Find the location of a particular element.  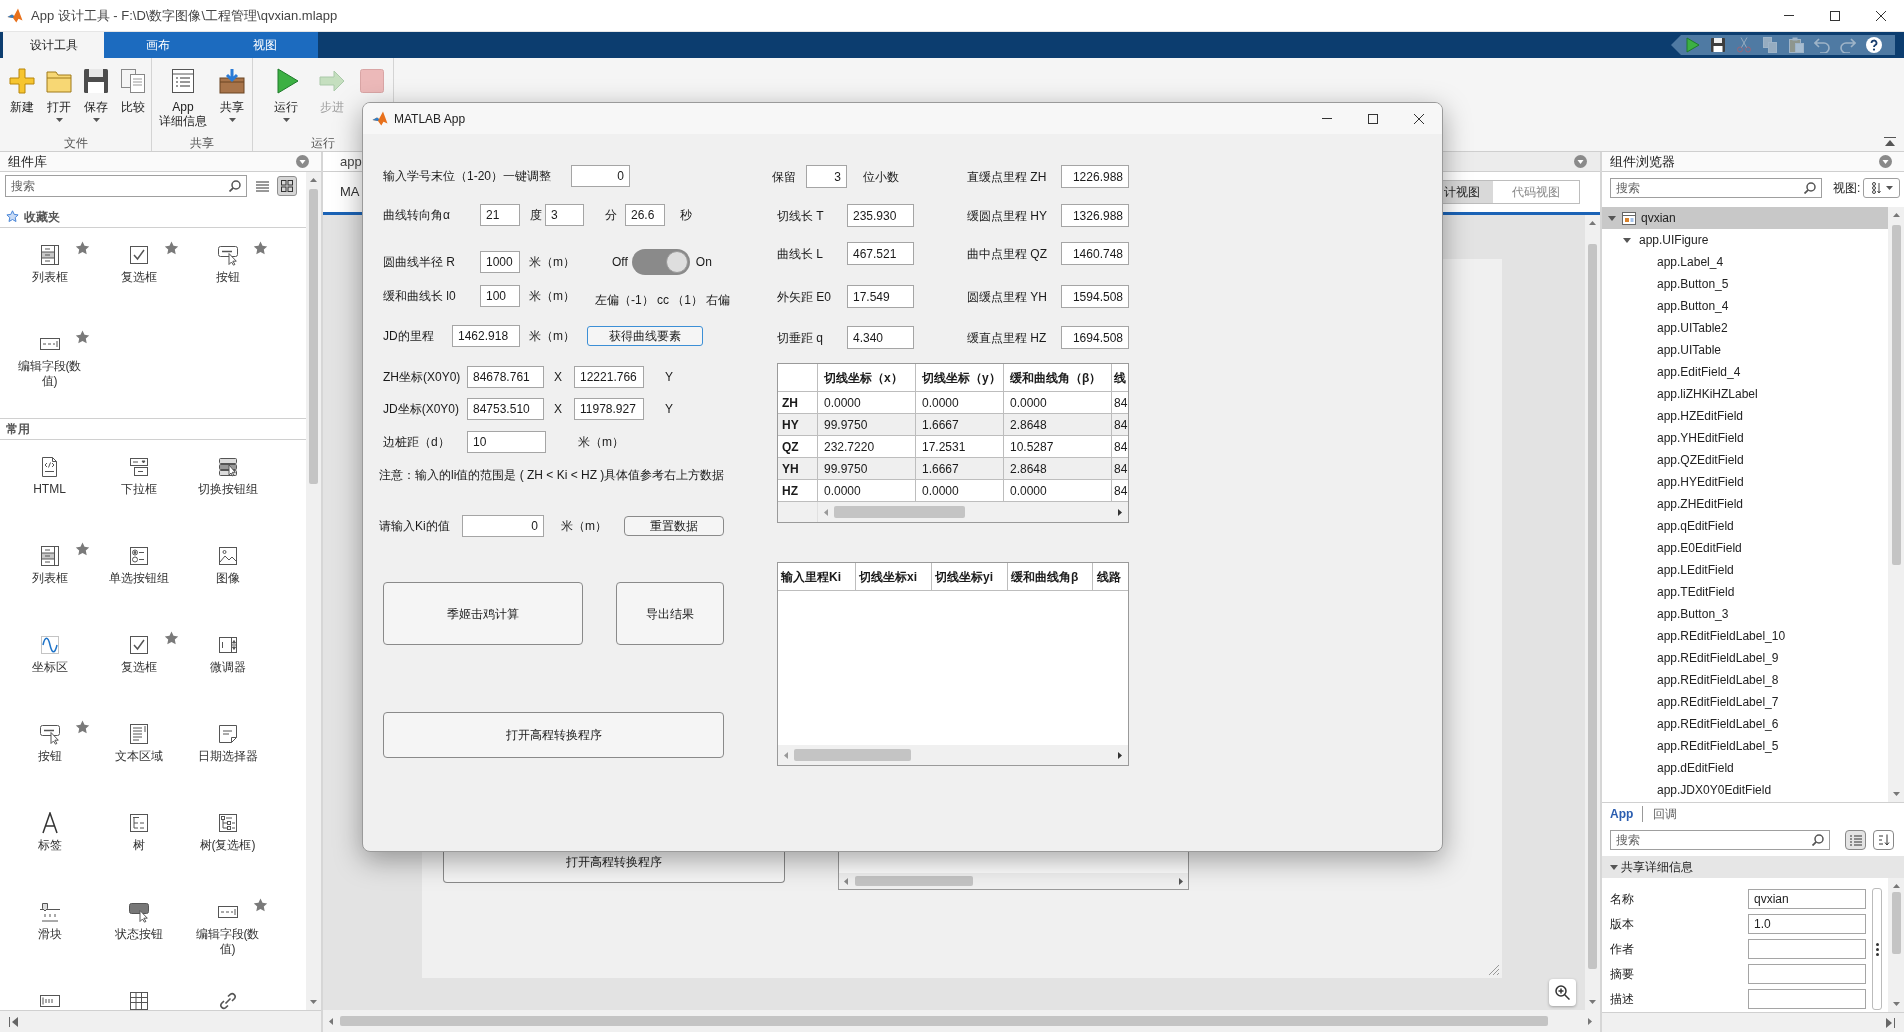

component-item: 树 is located at coordinates (138, 831).